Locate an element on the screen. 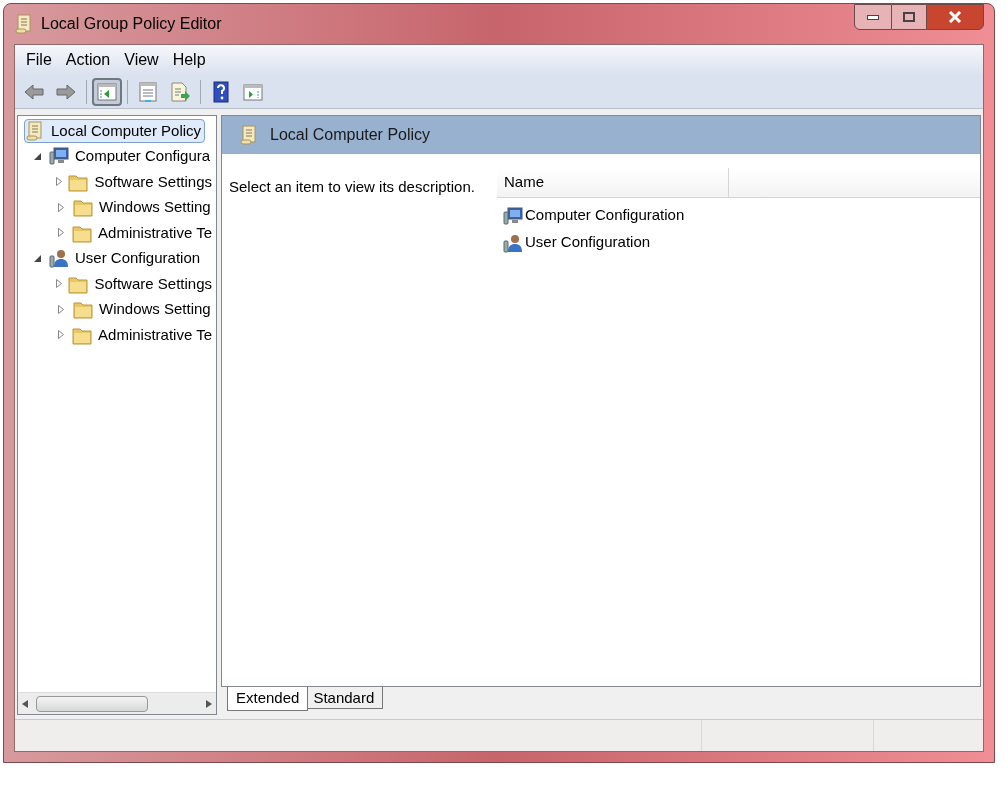 This screenshot has width=1008, height=803. tree-button is located at coordinates (107, 91).